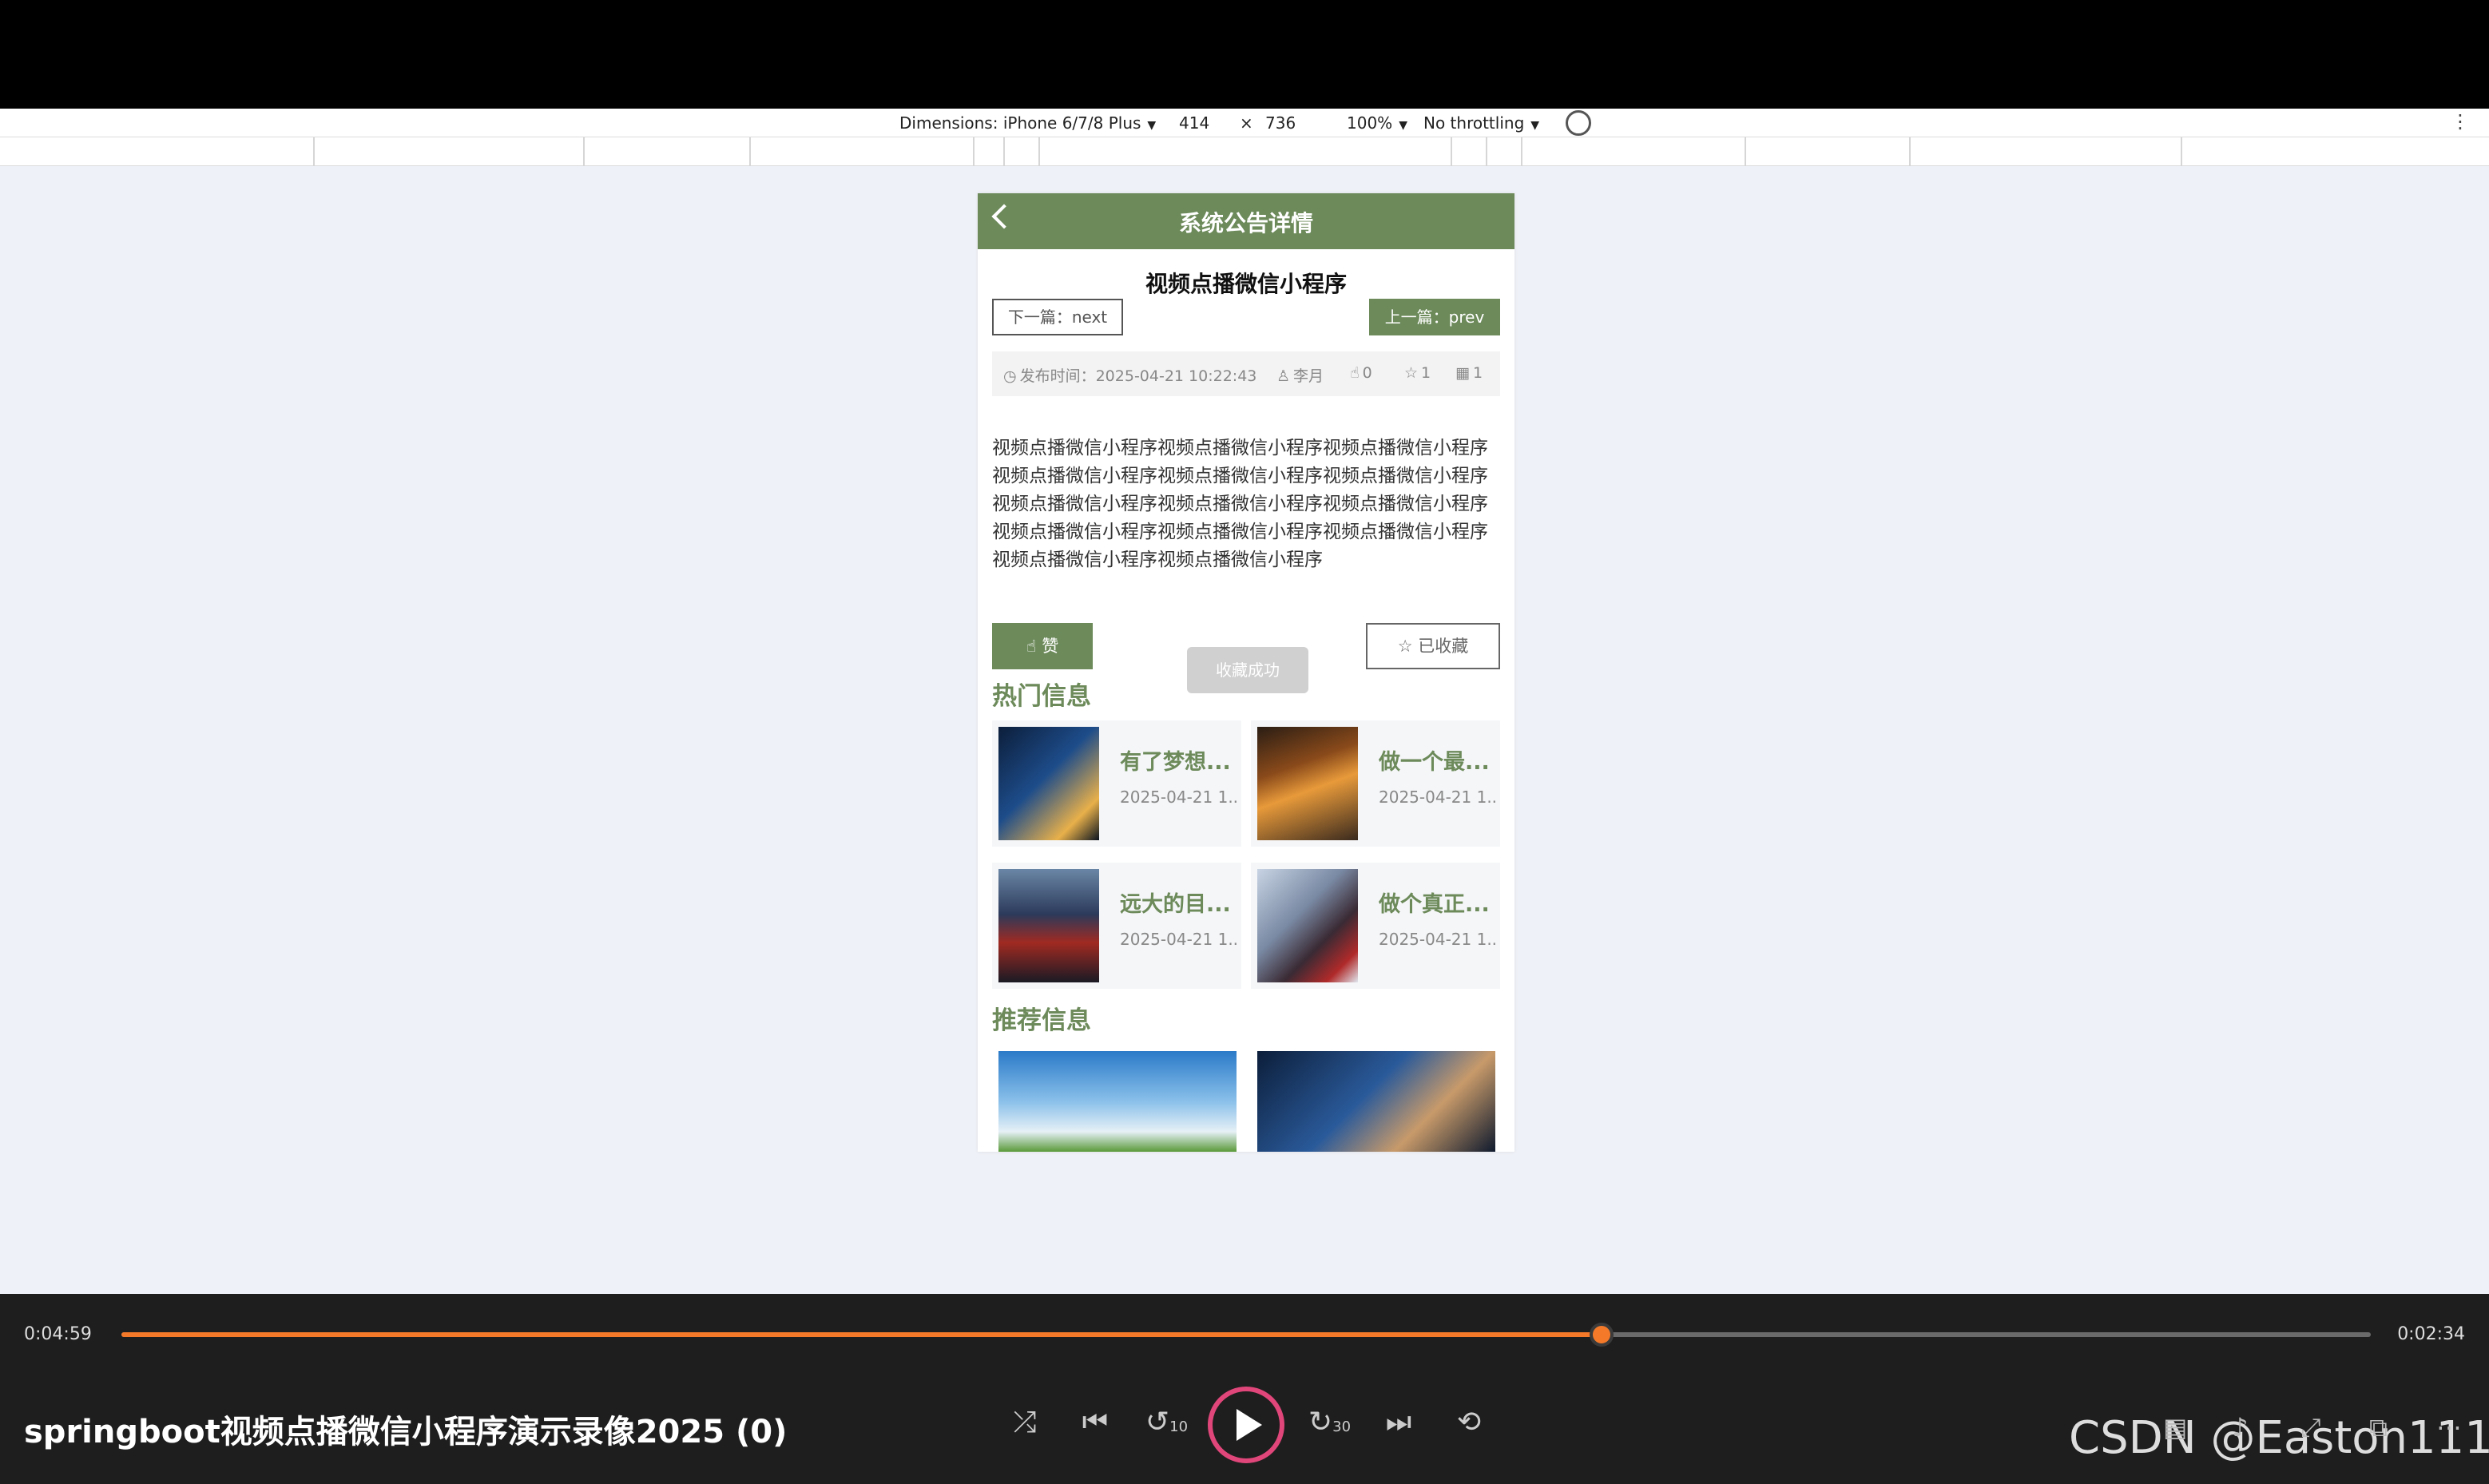 Image resolution: width=2489 pixels, height=1484 pixels. I want to click on article-title: 视频点播微信小程序, so click(1246, 284).